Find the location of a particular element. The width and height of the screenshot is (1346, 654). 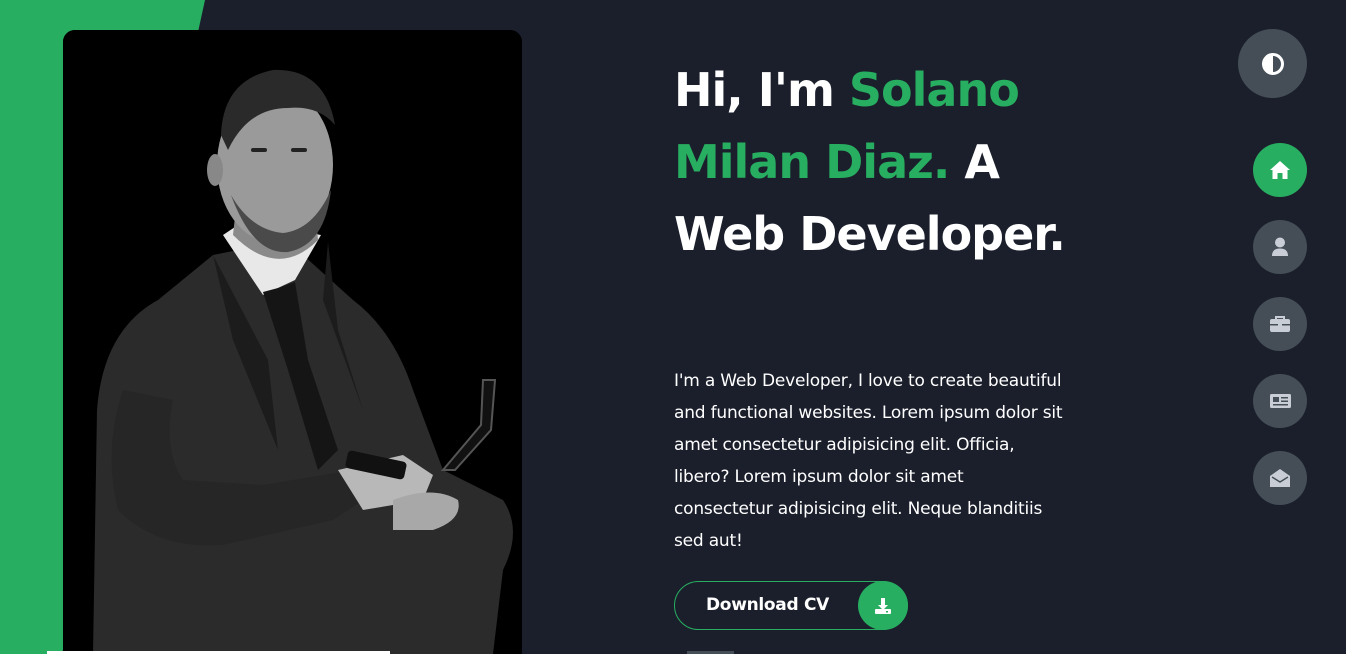

nav-portfolio-button is located at coordinates (1280, 324).